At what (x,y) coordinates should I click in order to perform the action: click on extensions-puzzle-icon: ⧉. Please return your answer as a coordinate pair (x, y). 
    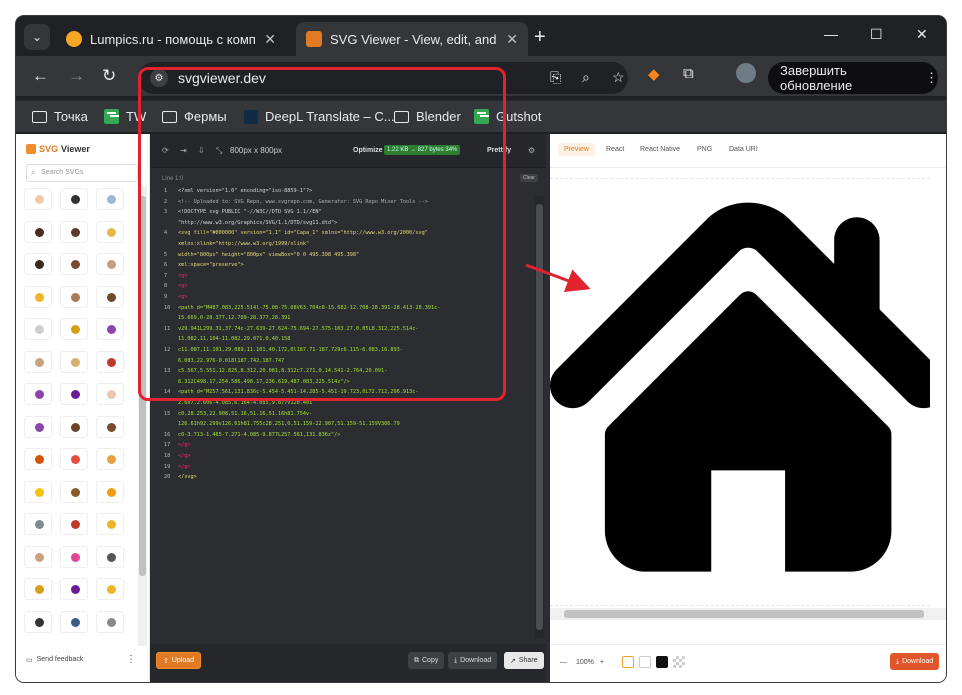
    Looking at the image, I should click on (688, 73).